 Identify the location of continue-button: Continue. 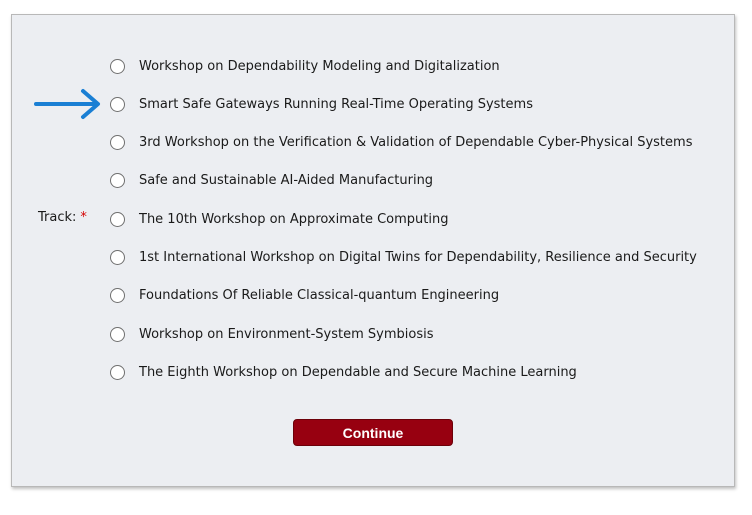
(373, 432).